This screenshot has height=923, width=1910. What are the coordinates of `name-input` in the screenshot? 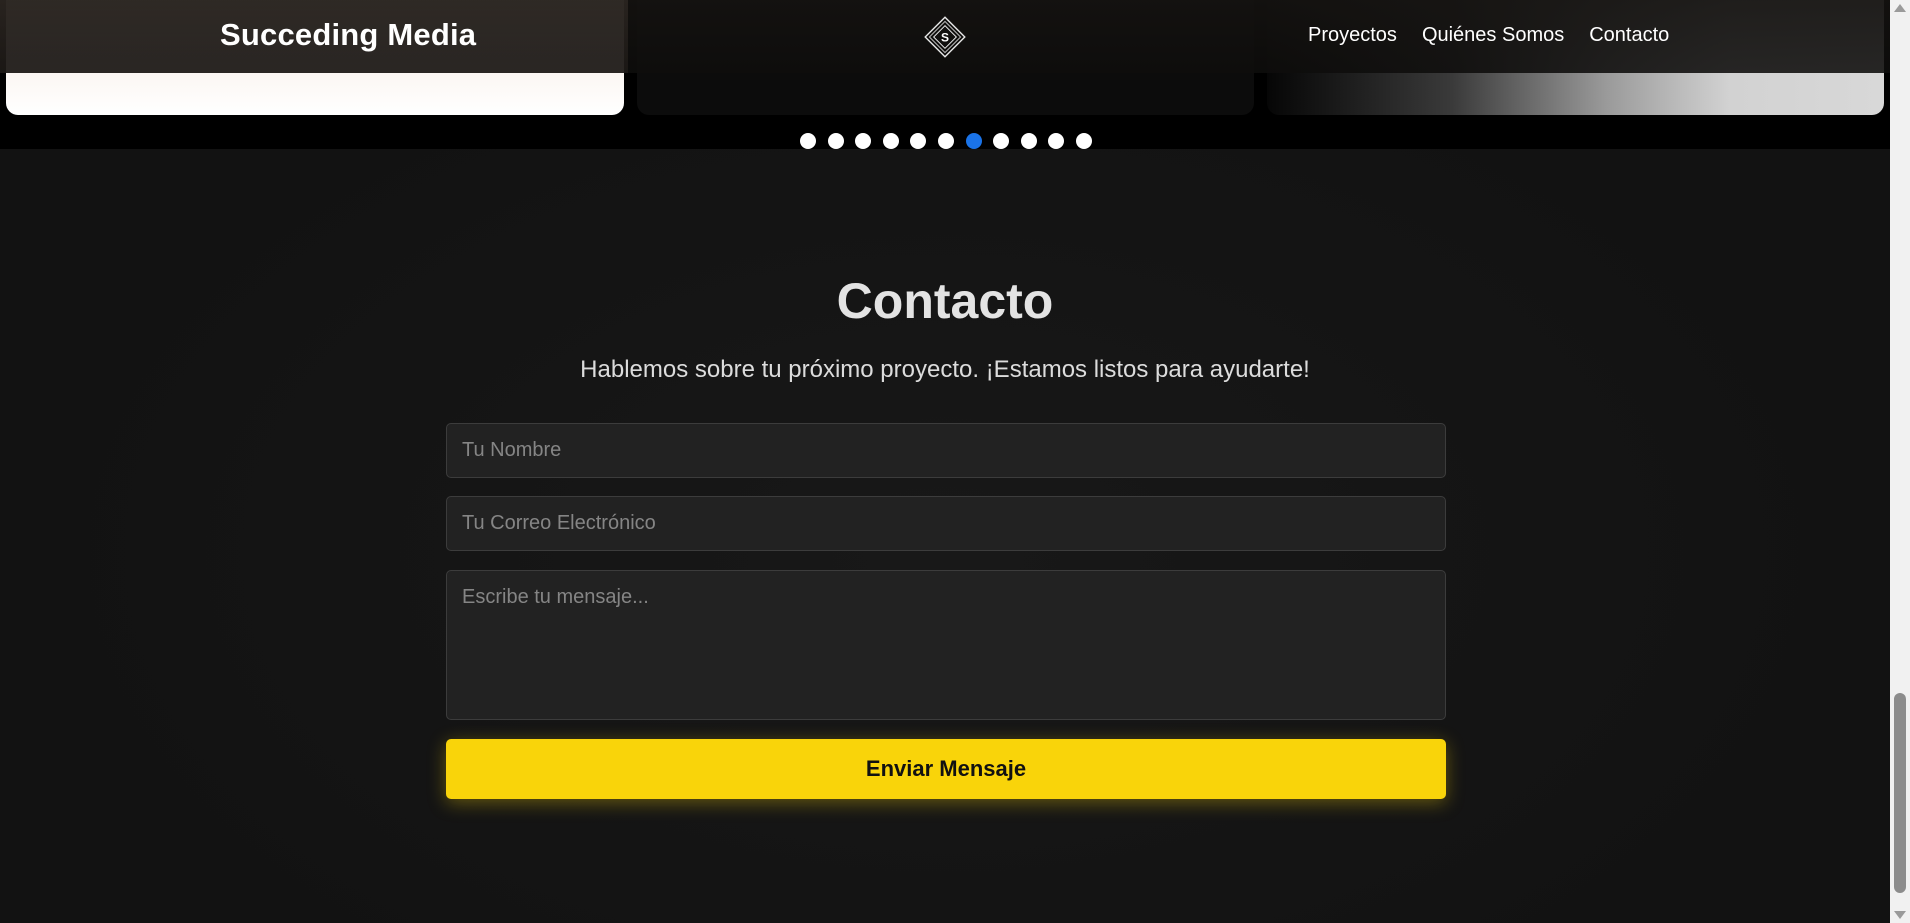 It's located at (946, 450).